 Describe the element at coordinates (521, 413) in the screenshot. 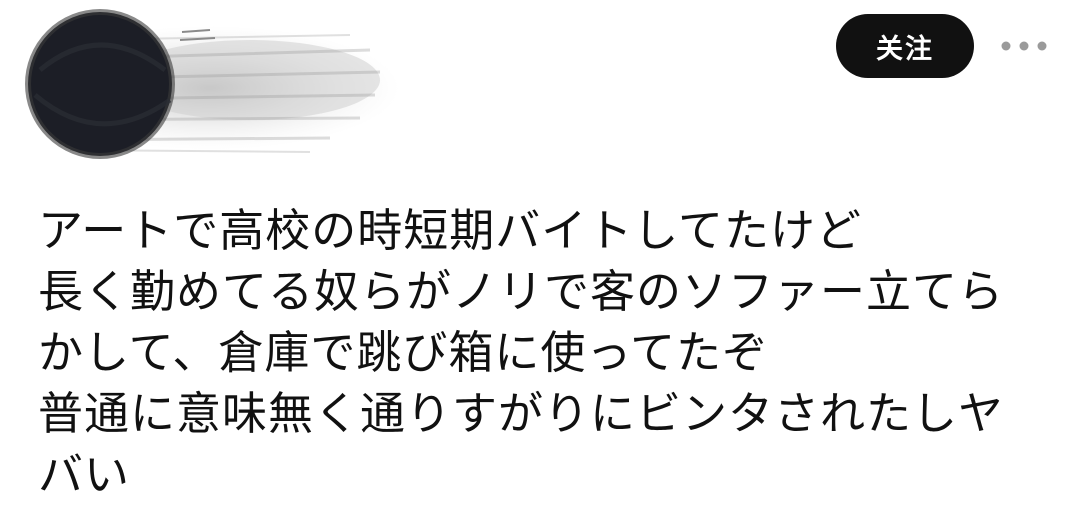

I see `post-text-line: 普通に意味無く通りすがりにビンタされたしヤ` at that location.